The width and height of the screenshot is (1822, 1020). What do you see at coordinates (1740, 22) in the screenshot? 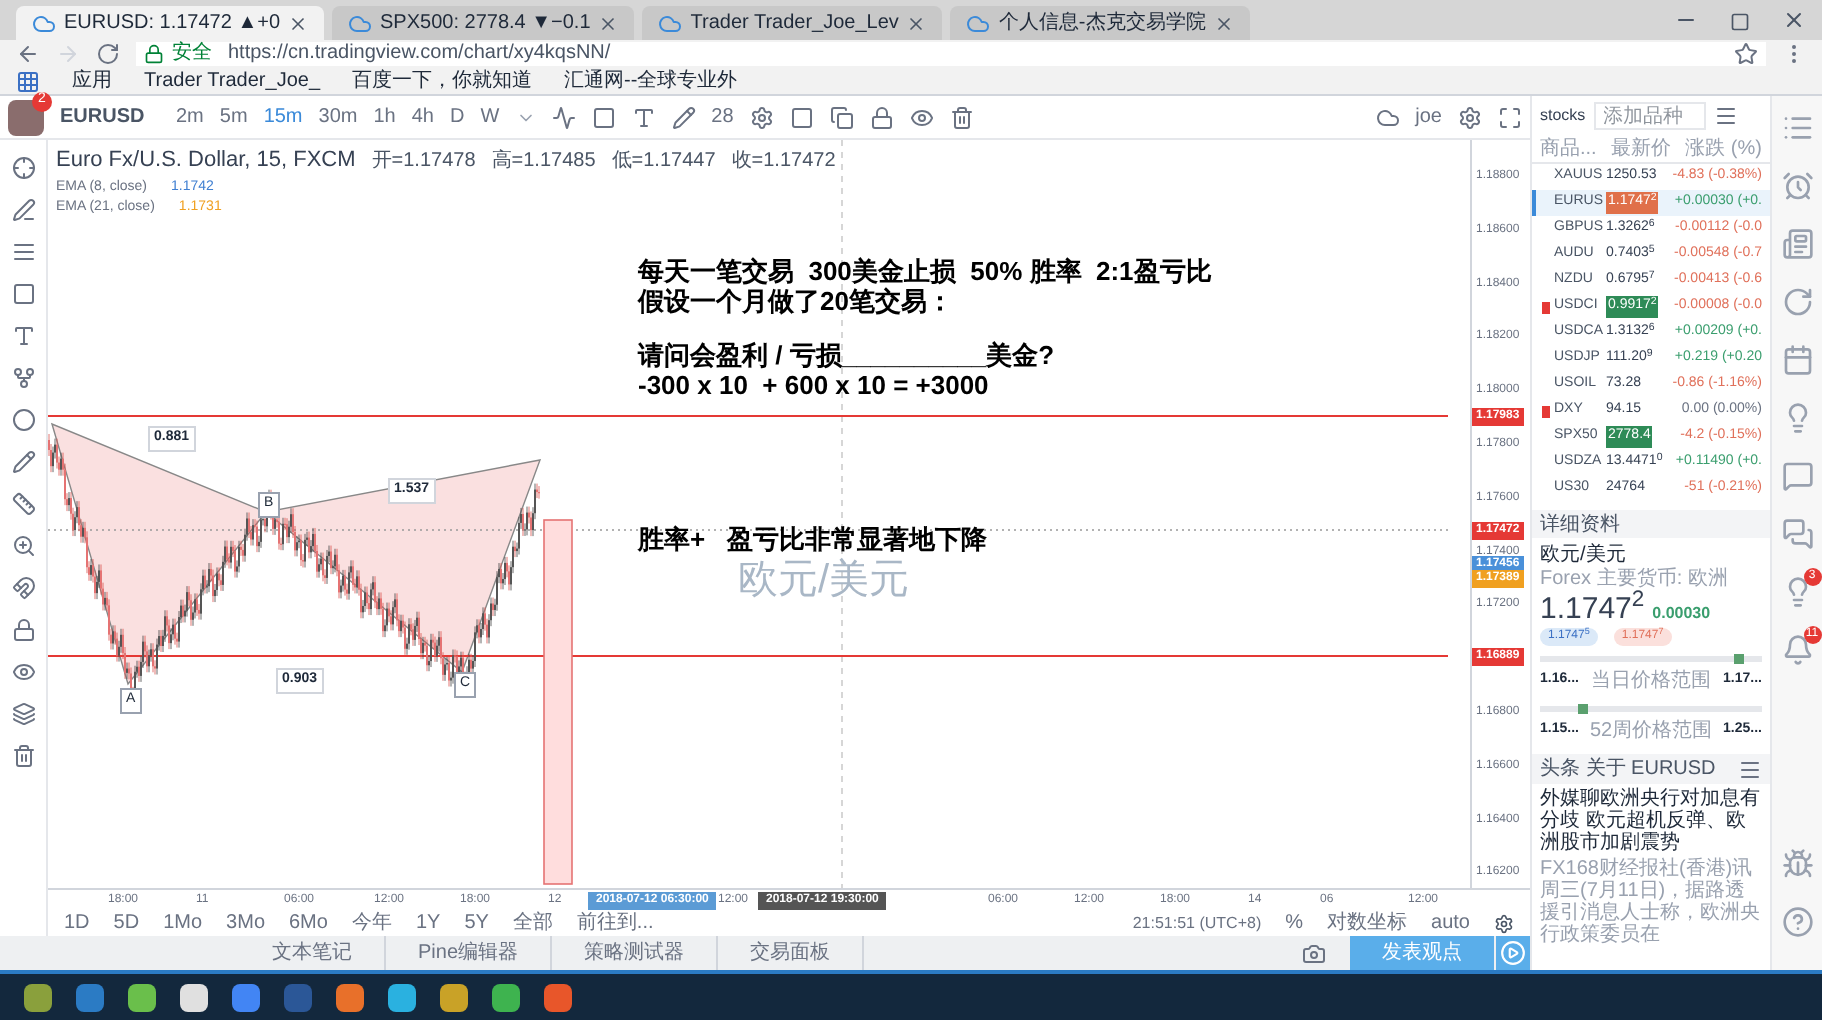
I see `maximize-icon` at bounding box center [1740, 22].